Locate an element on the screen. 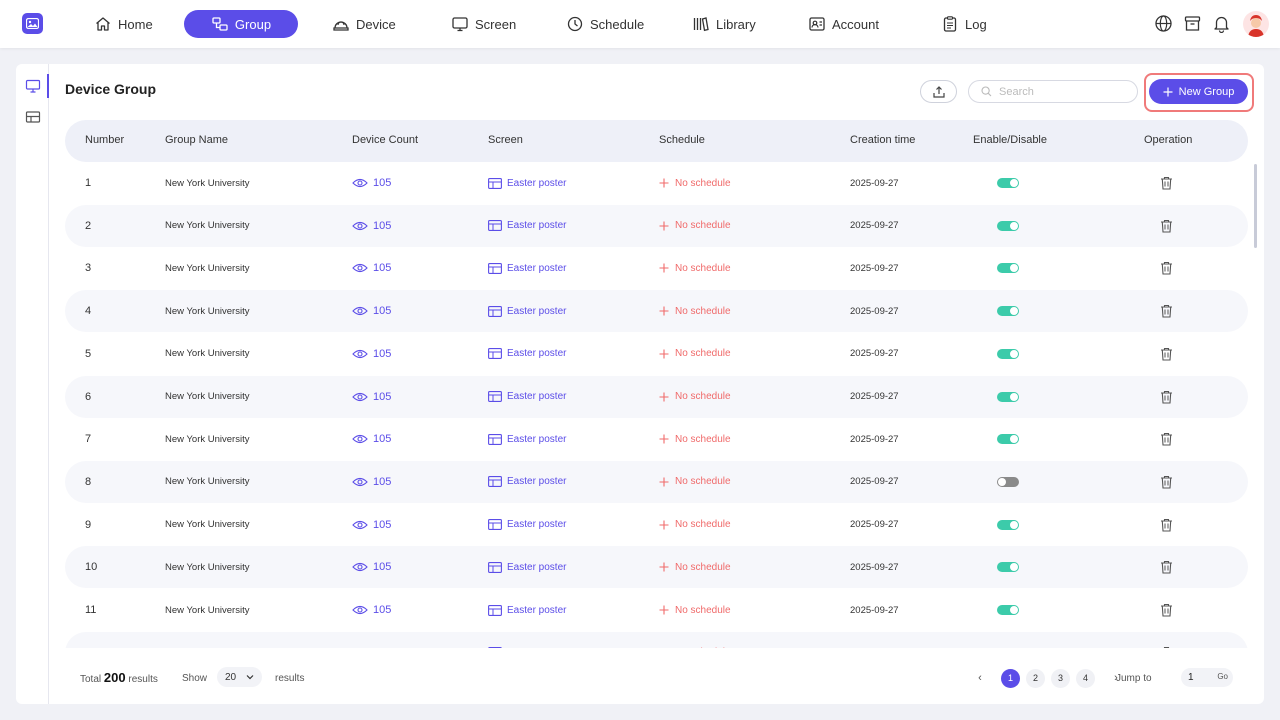 The height and width of the screenshot is (720, 1280). row-number: 5 is located at coordinates (88, 353).